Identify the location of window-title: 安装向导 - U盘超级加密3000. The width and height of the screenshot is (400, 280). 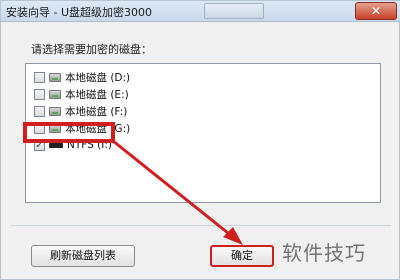
(79, 12).